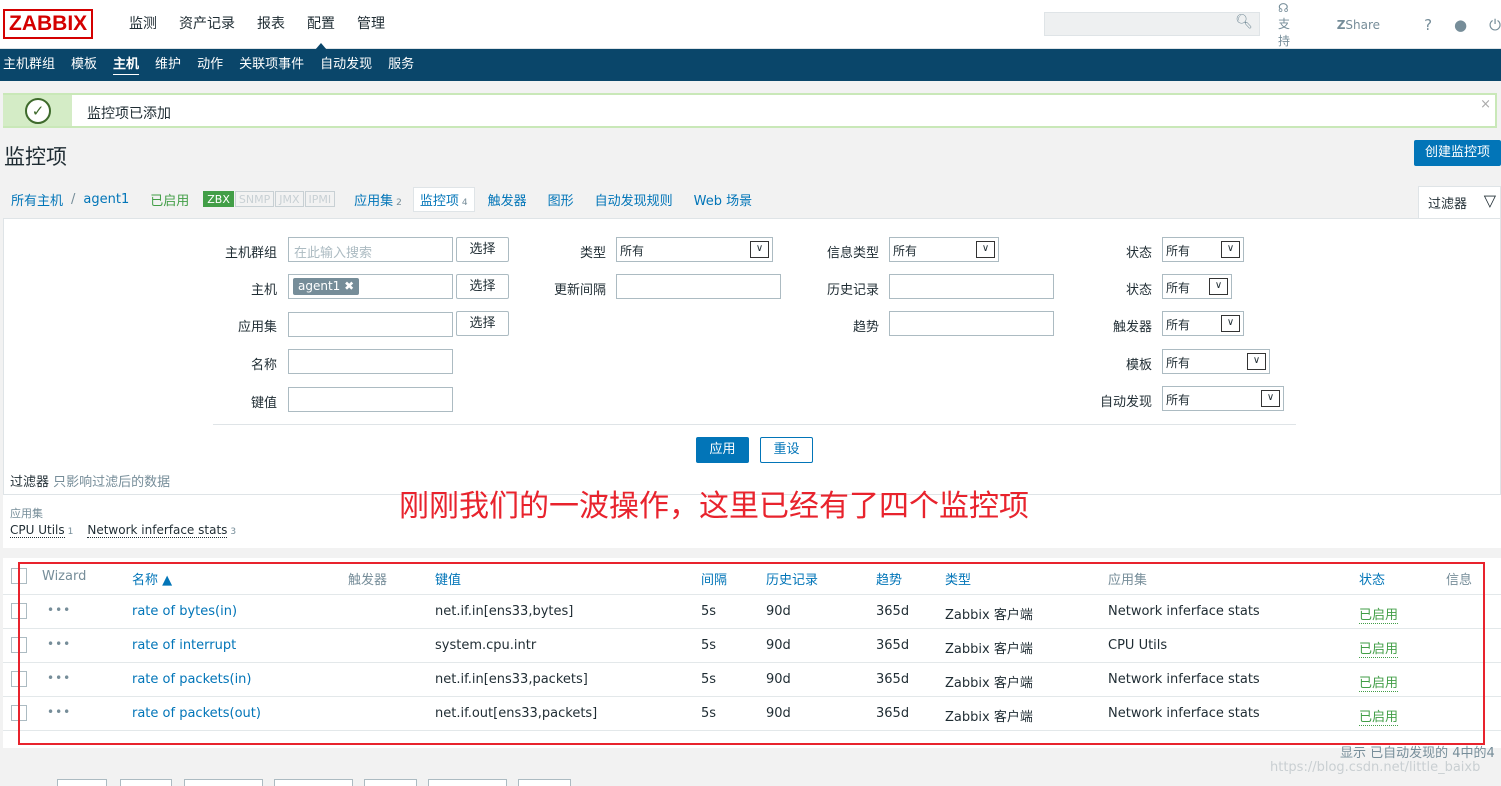 This screenshot has height=786, width=1501. Describe the element at coordinates (971, 286) in the screenshot. I see `history-input` at that location.